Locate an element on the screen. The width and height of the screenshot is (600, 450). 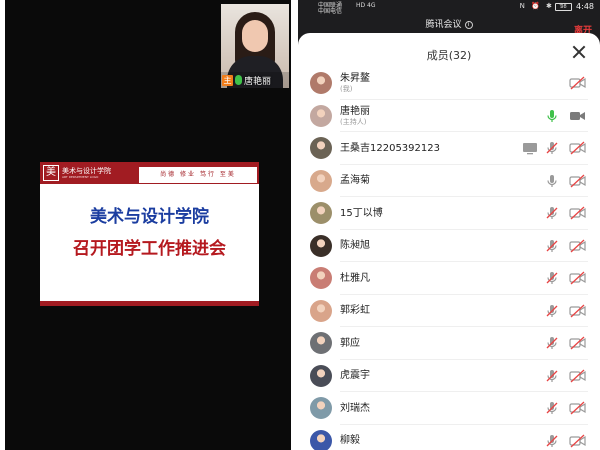
member-name: 郭彩虹 is located at coordinates (355, 310).